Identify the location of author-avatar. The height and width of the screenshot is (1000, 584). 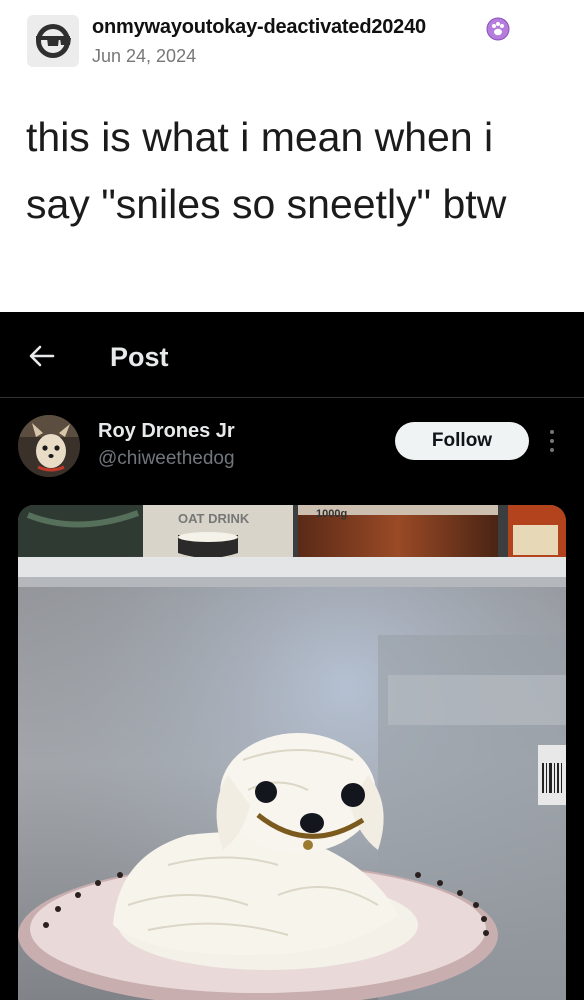
(49, 446).